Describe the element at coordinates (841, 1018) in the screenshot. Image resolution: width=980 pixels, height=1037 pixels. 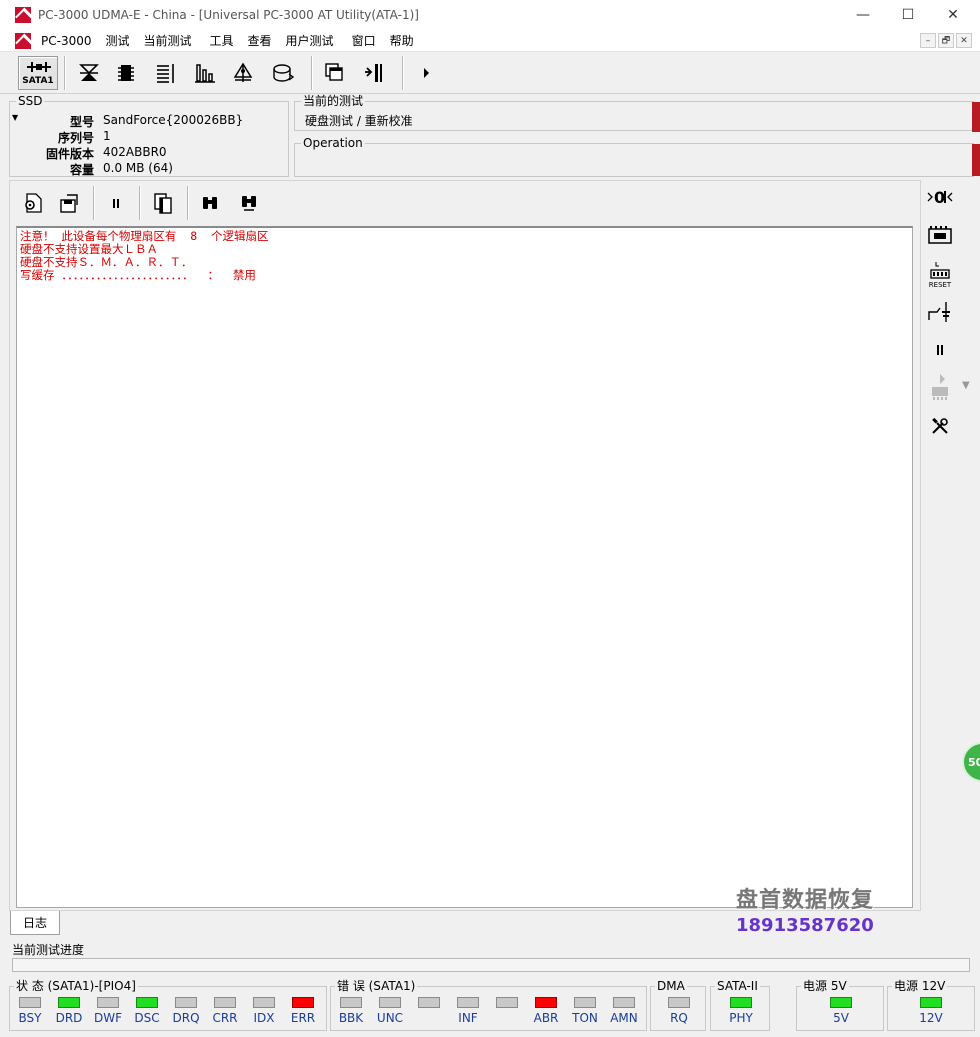
I see `led-label: 5V` at that location.